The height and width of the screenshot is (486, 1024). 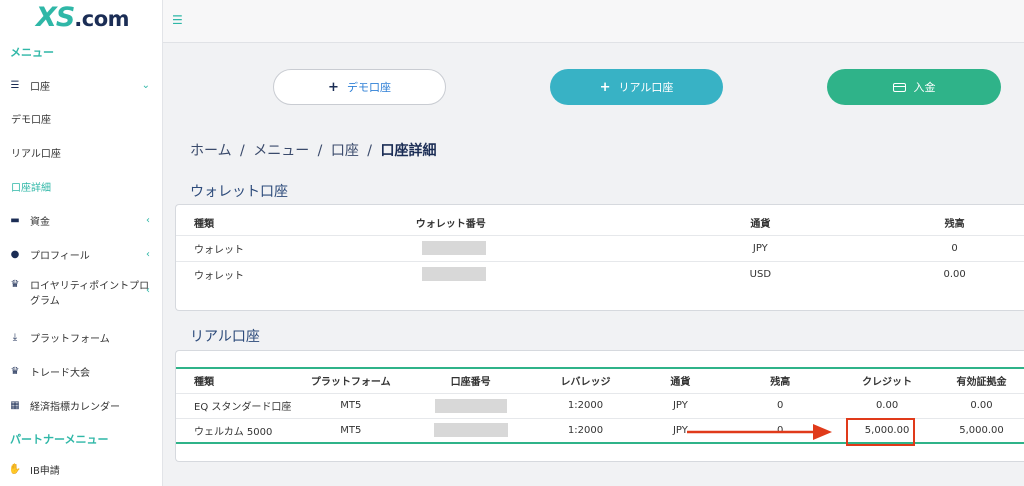 I want to click on table-row: ウォレット USD 0.00, so click(x=580, y=274).